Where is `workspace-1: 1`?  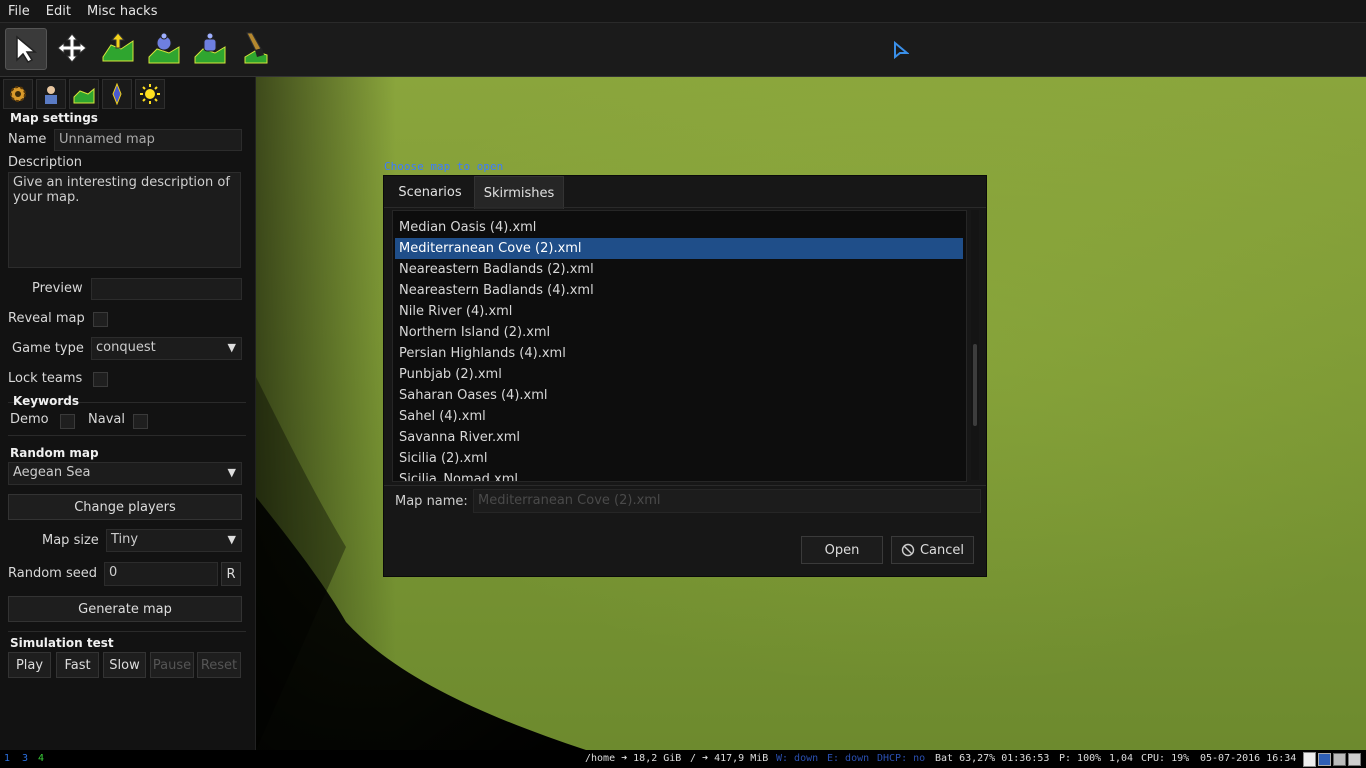 workspace-1: 1 is located at coordinates (7, 758).